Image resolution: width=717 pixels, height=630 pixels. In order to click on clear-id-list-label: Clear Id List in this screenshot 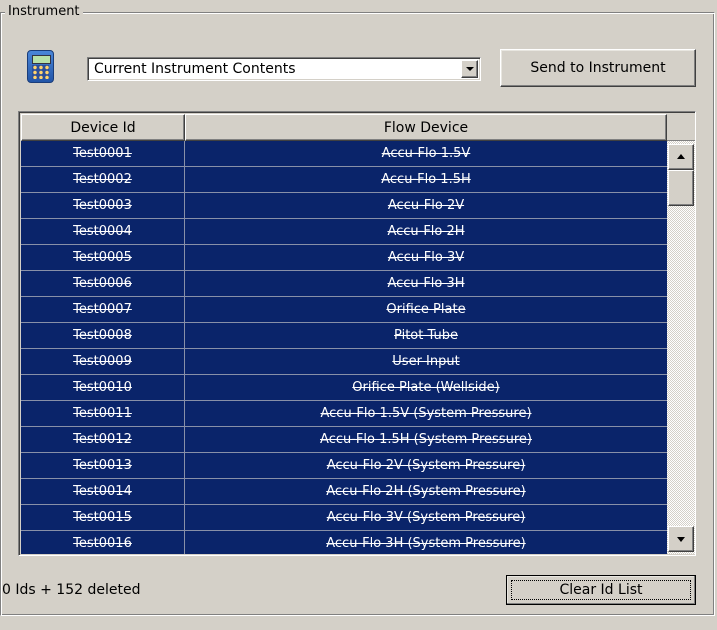, I will do `click(601, 590)`.